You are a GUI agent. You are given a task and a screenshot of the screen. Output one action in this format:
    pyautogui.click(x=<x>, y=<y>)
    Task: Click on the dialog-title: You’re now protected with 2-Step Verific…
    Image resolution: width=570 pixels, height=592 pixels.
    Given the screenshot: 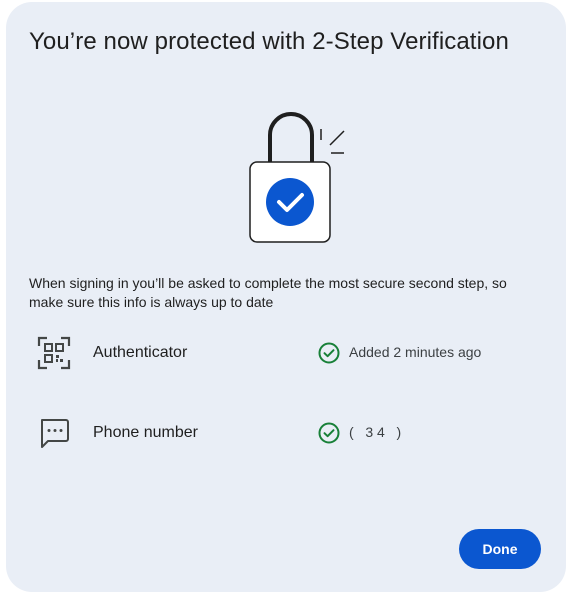 What is the action you would take?
    pyautogui.click(x=269, y=41)
    